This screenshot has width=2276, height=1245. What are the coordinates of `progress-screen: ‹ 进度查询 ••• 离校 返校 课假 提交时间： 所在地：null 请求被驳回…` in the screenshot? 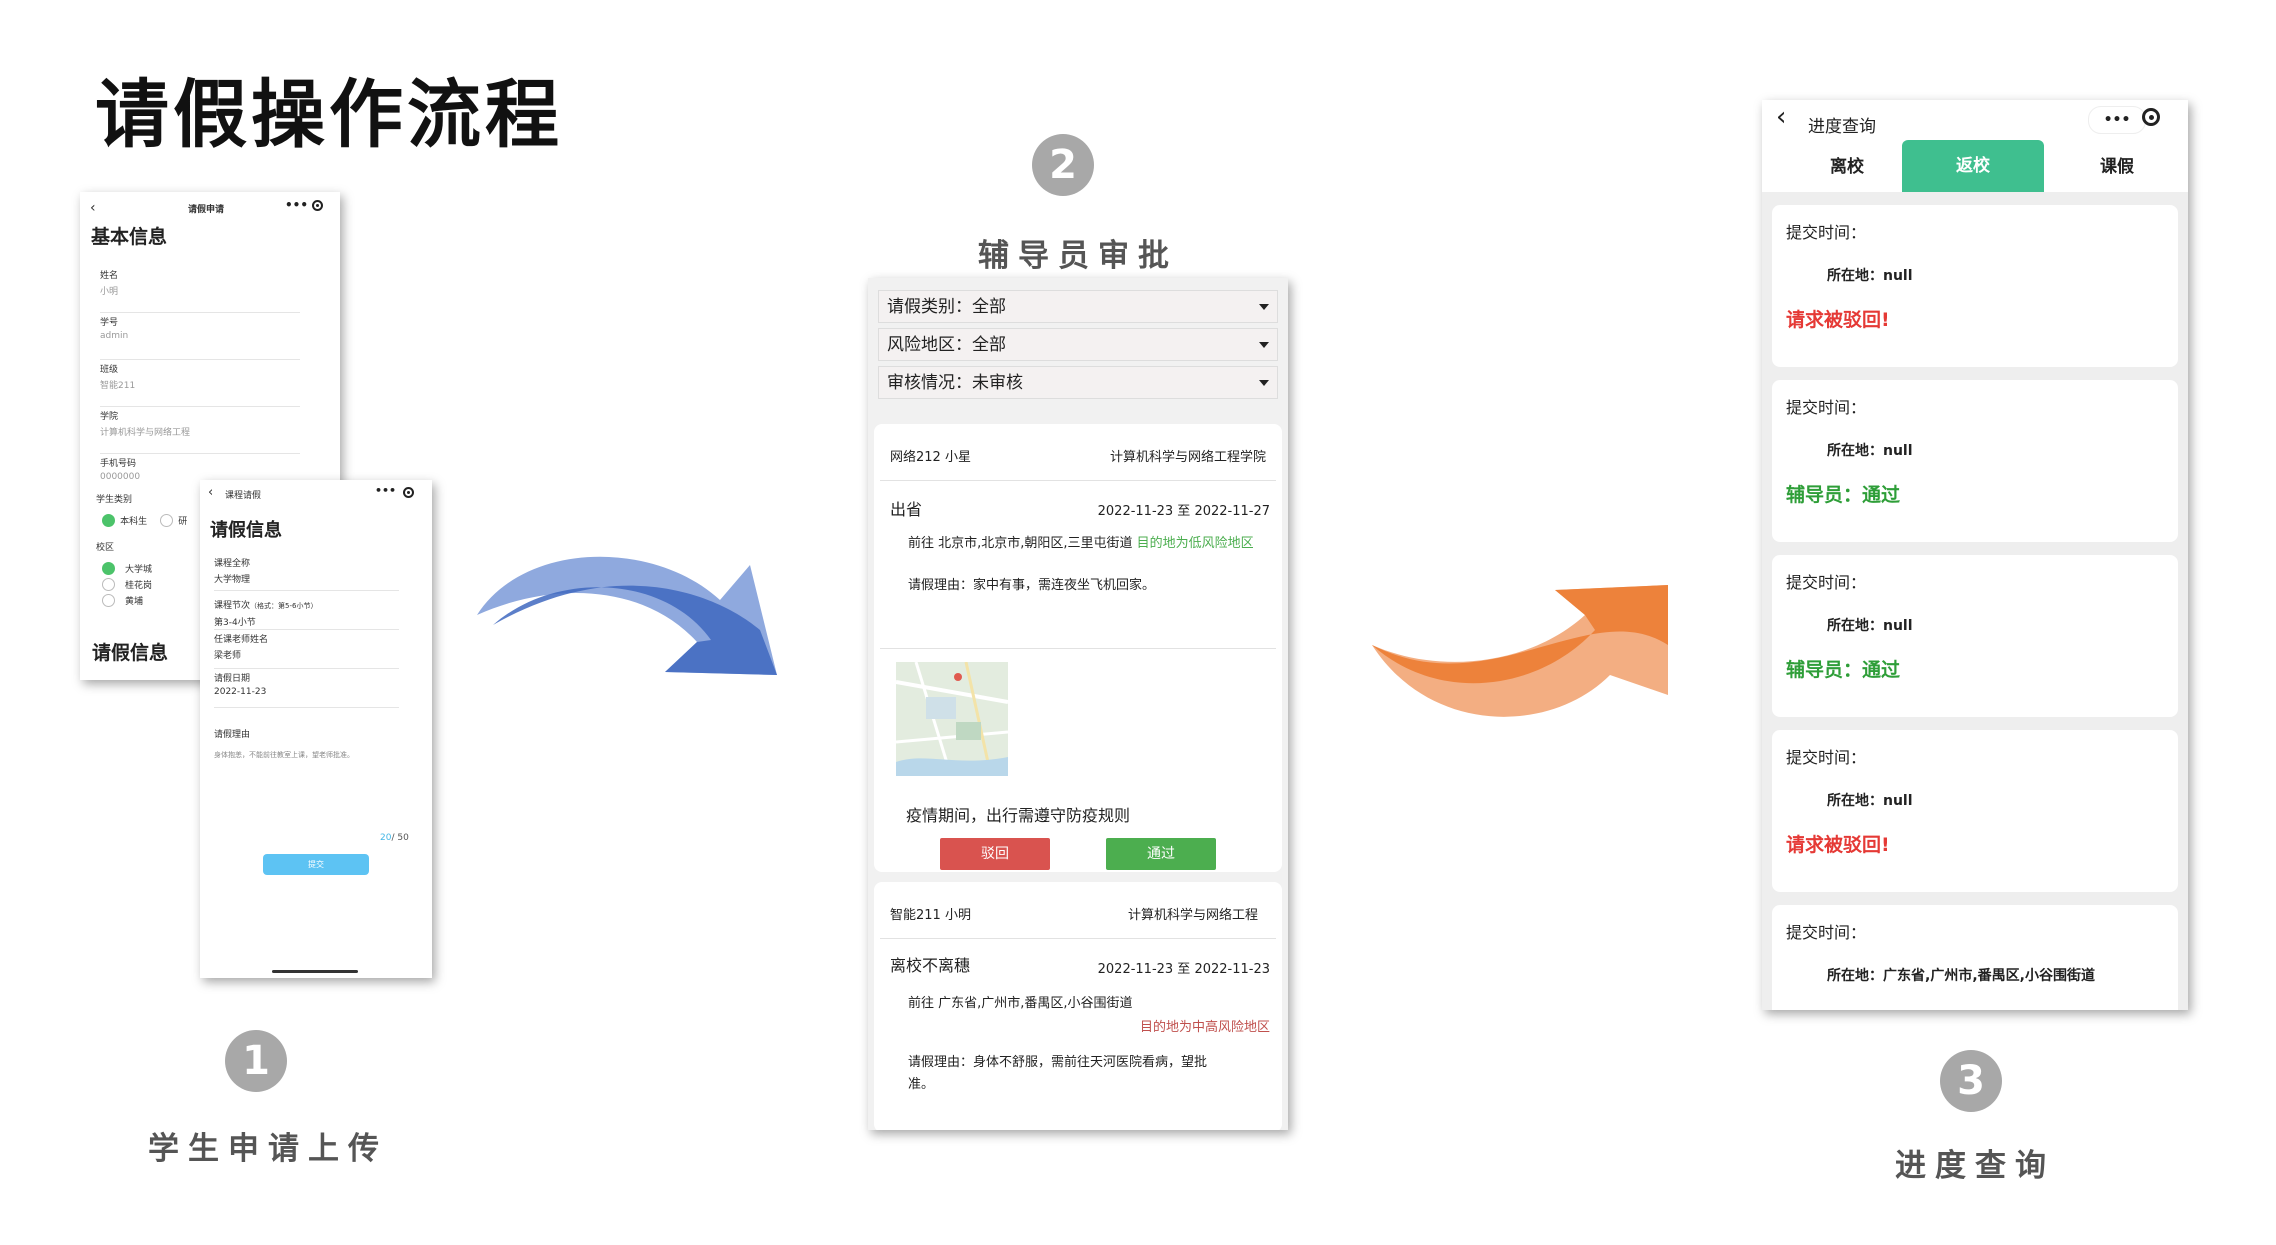 It's located at (1975, 555).